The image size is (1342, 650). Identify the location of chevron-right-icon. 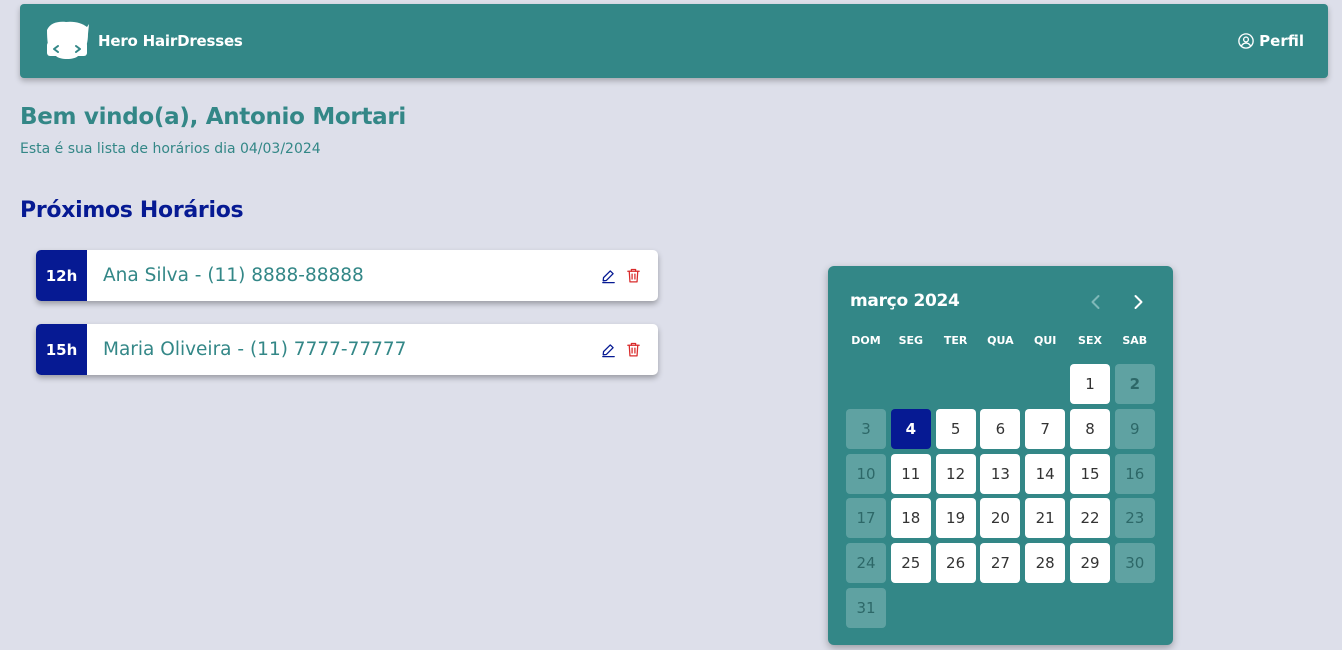
(1138, 302).